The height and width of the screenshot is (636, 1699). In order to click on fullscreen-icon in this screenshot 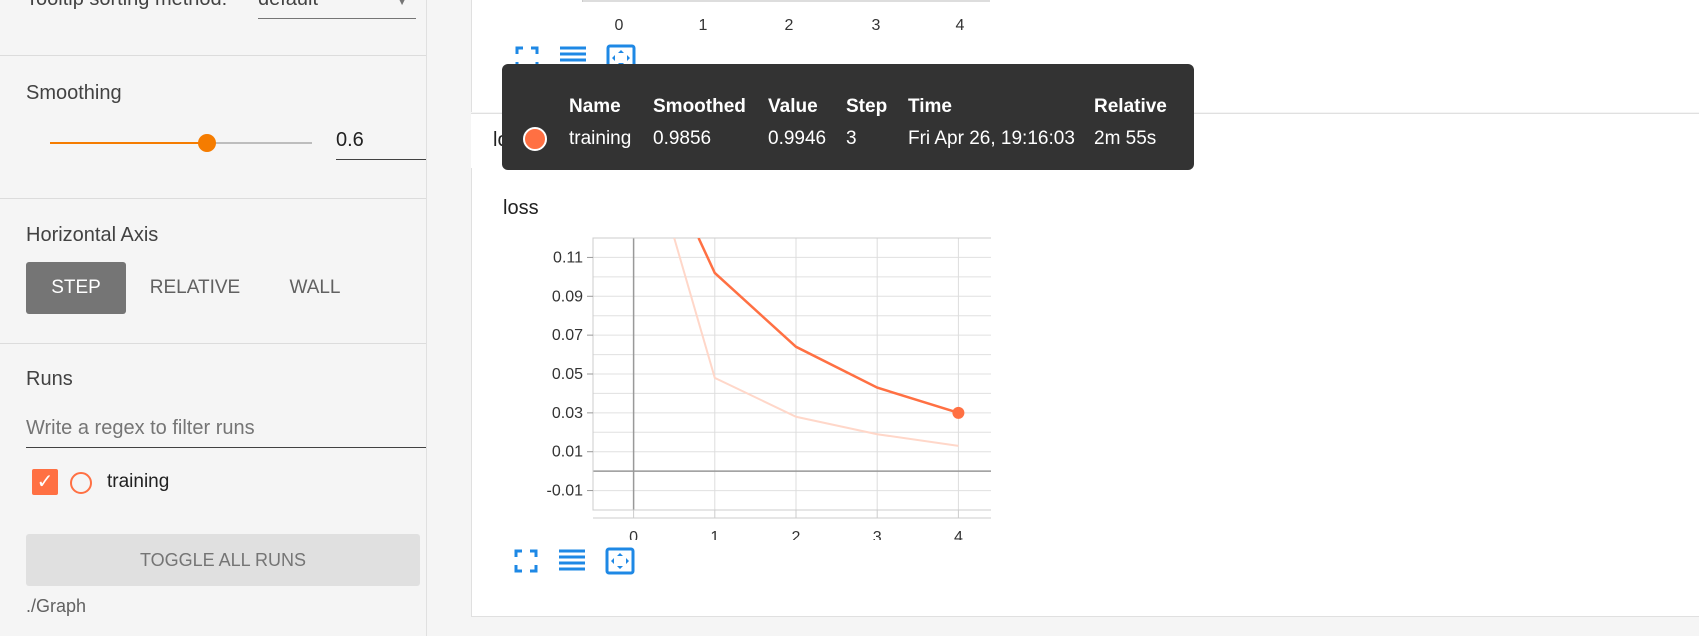, I will do `click(526, 561)`.